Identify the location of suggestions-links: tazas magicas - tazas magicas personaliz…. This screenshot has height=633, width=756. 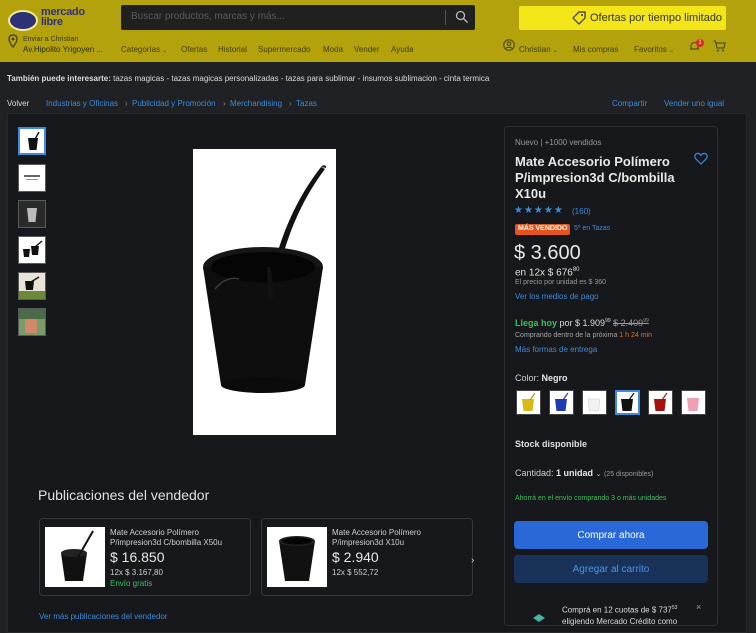
(301, 78).